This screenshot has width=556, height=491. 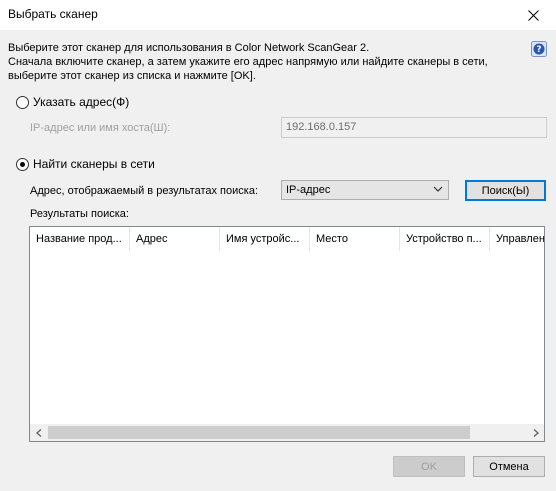 I want to click on specify-address-radio: Указать адрес(Ф), so click(x=72, y=102).